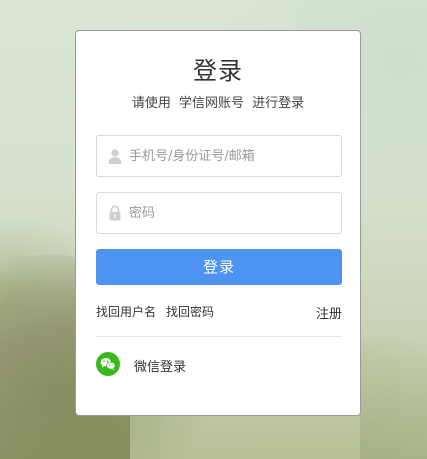 Image resolution: width=427 pixels, height=459 pixels. Describe the element at coordinates (115, 156) in the screenshot. I see `user-icon` at that location.